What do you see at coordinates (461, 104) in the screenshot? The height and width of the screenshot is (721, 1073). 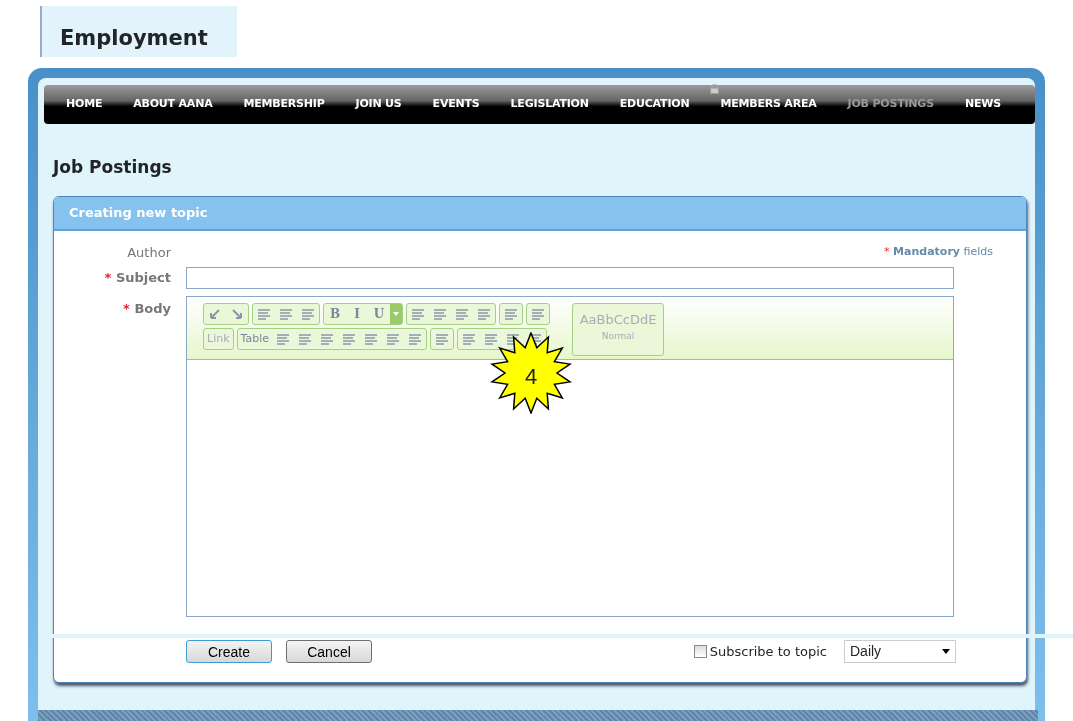 I see `nav-link: EVENTS` at bounding box center [461, 104].